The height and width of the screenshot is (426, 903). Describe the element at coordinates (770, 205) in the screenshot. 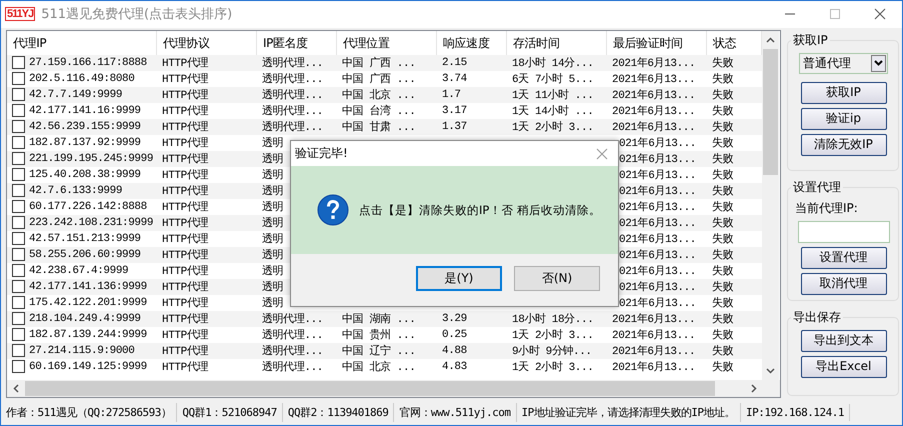

I see `vertical-scrollbar` at that location.